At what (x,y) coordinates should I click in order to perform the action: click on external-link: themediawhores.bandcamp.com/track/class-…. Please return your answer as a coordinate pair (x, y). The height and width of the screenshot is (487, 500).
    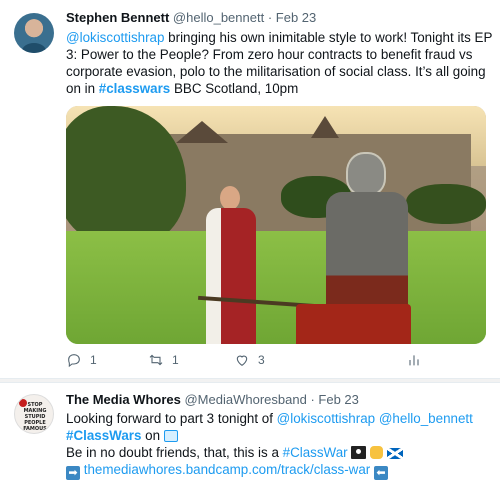
    Looking at the image, I should click on (227, 469).